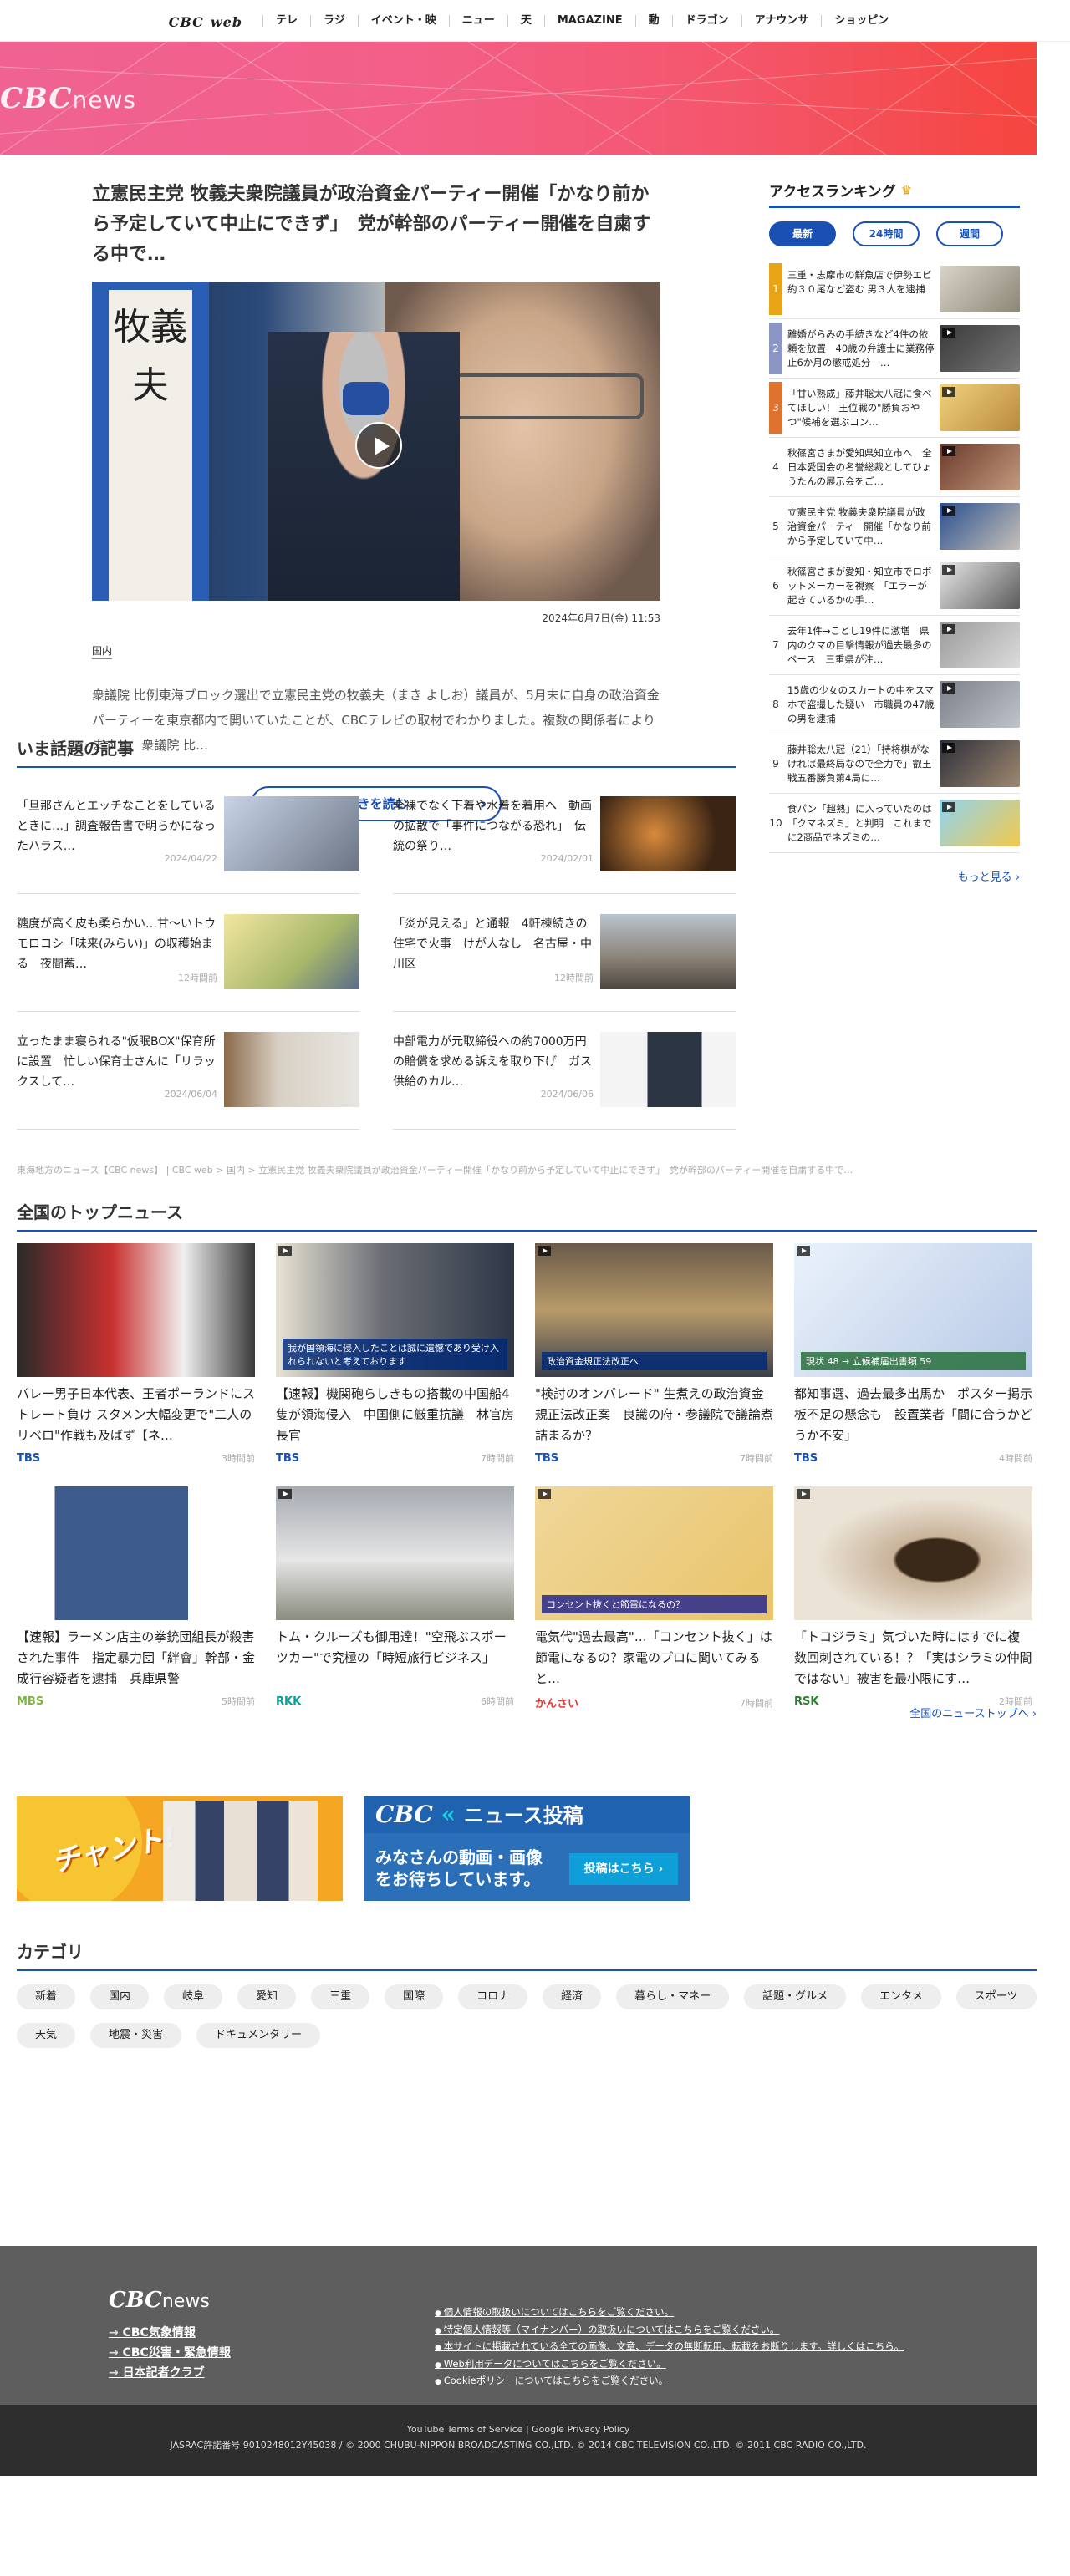  Describe the element at coordinates (654, 1310) in the screenshot. I see `news-thumbnail: 政治資金規正法改正へ` at that location.